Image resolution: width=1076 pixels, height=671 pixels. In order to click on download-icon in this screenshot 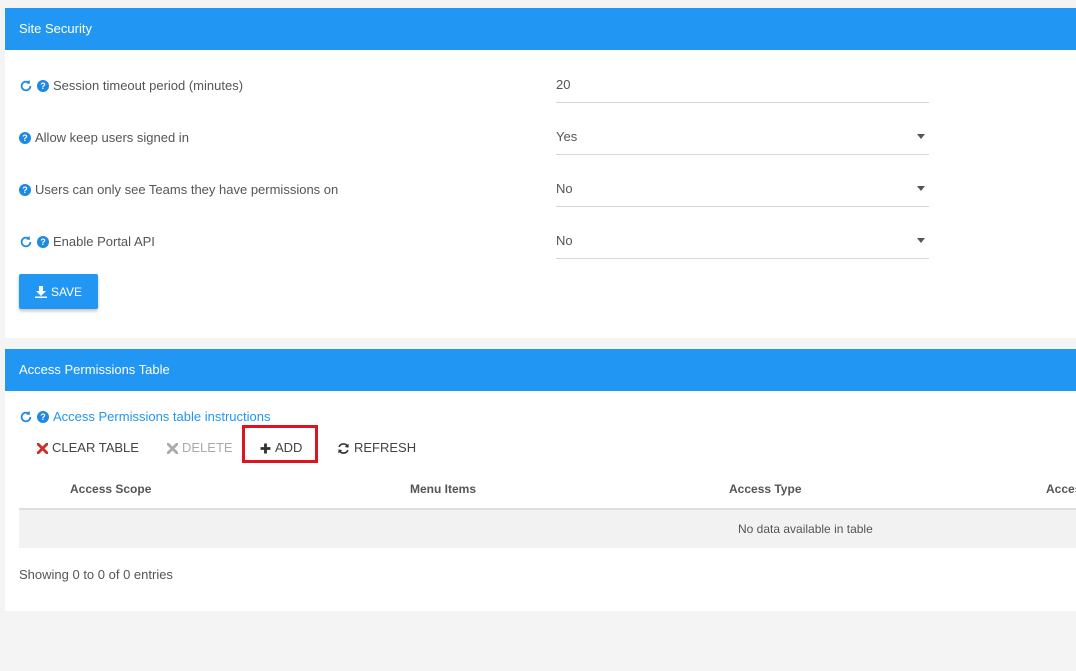, I will do `click(40, 291)`.